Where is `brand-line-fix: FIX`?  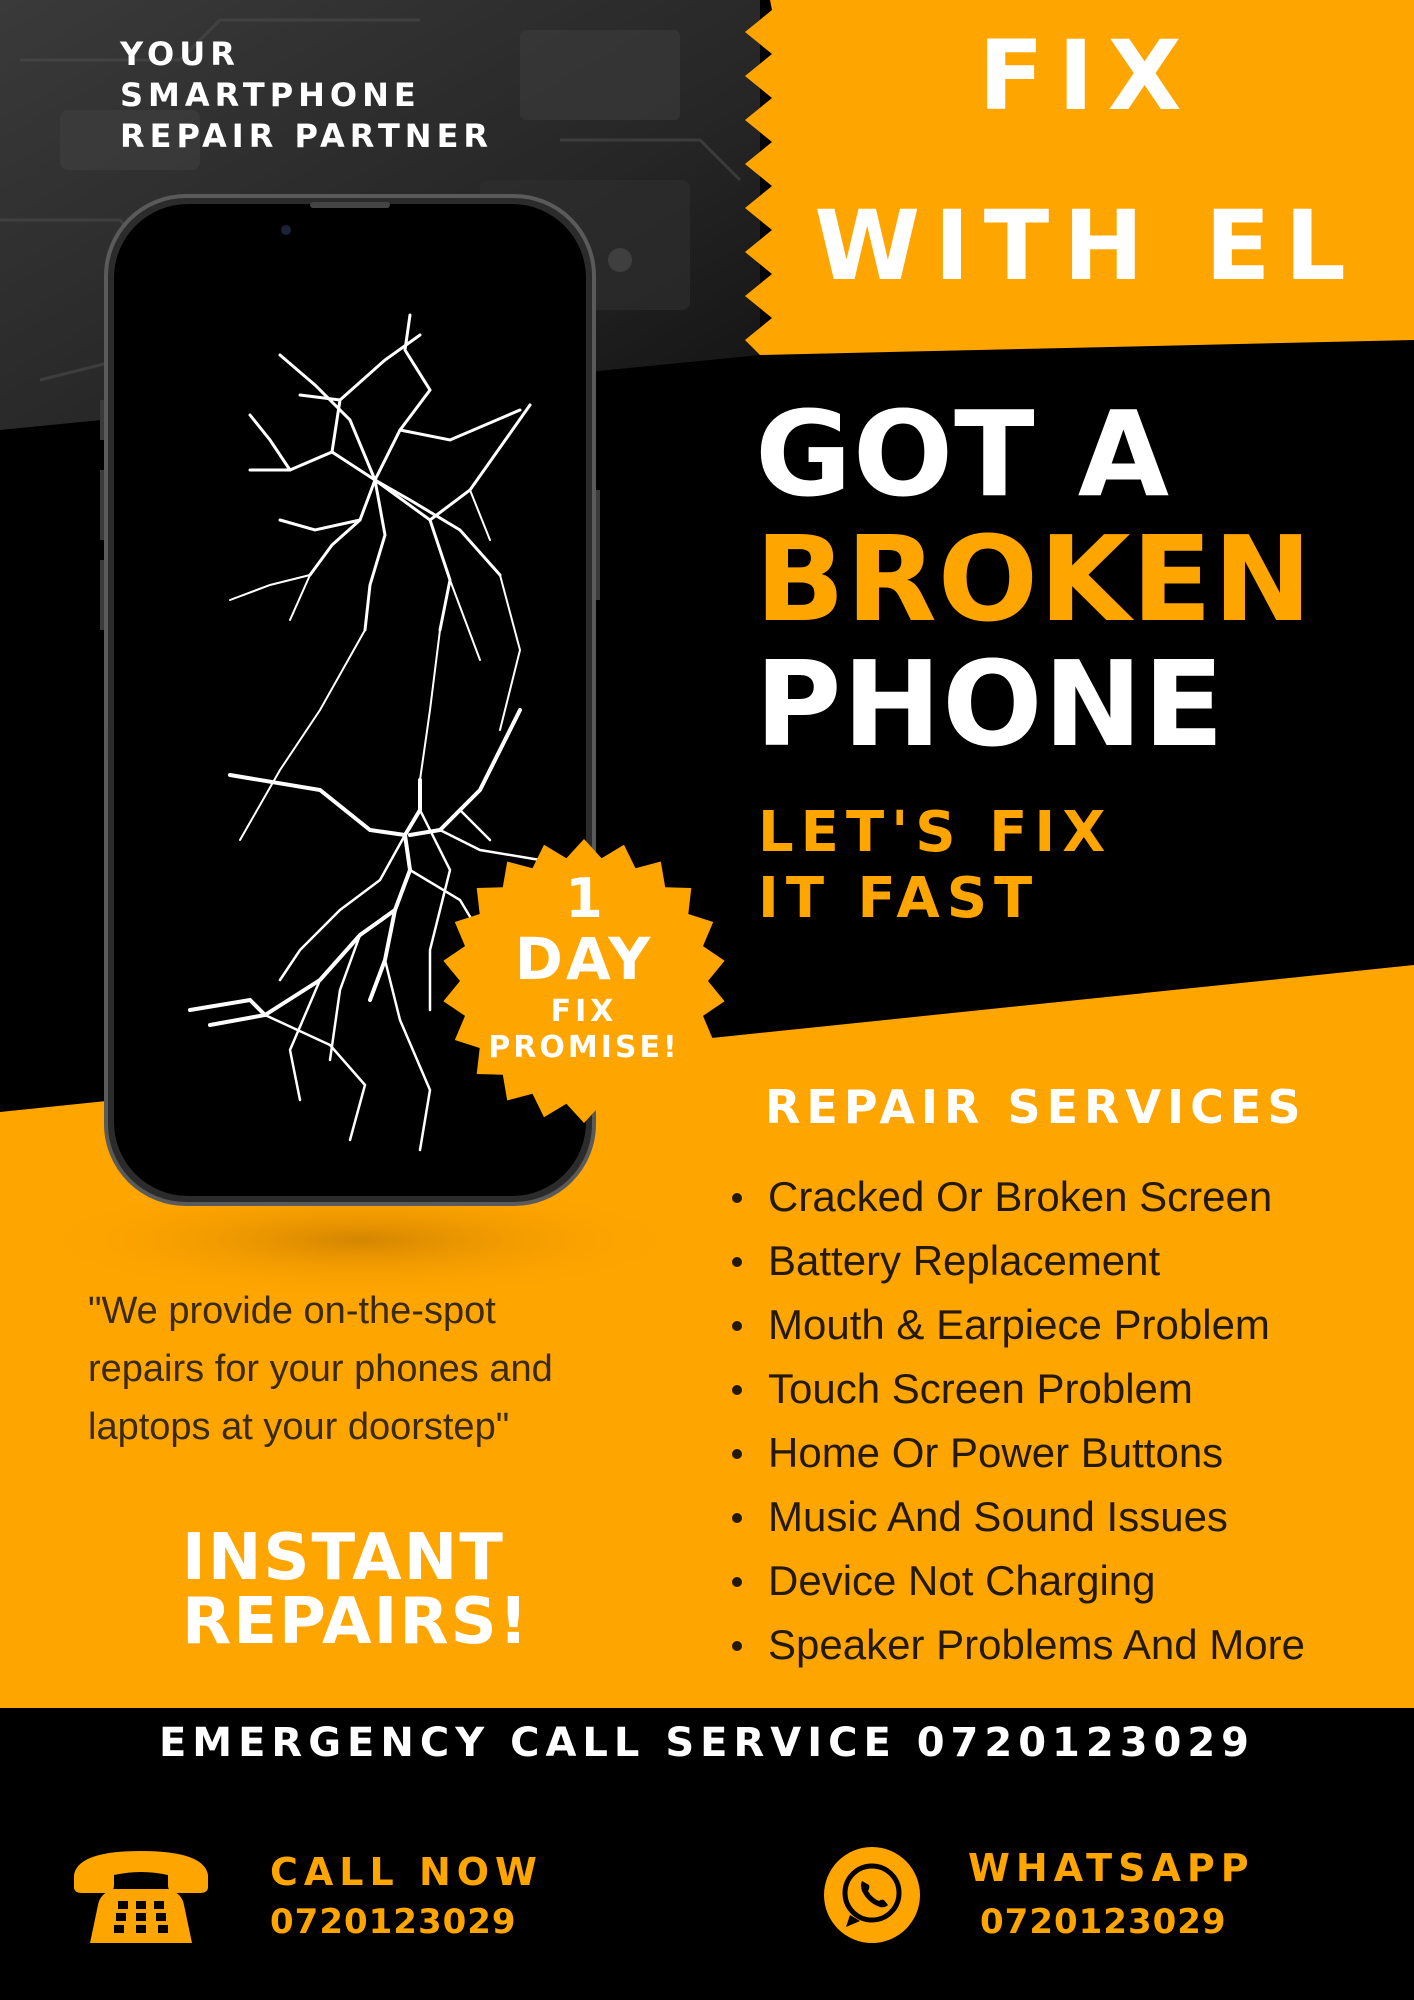
brand-line-fix: FIX is located at coordinates (1087, 76).